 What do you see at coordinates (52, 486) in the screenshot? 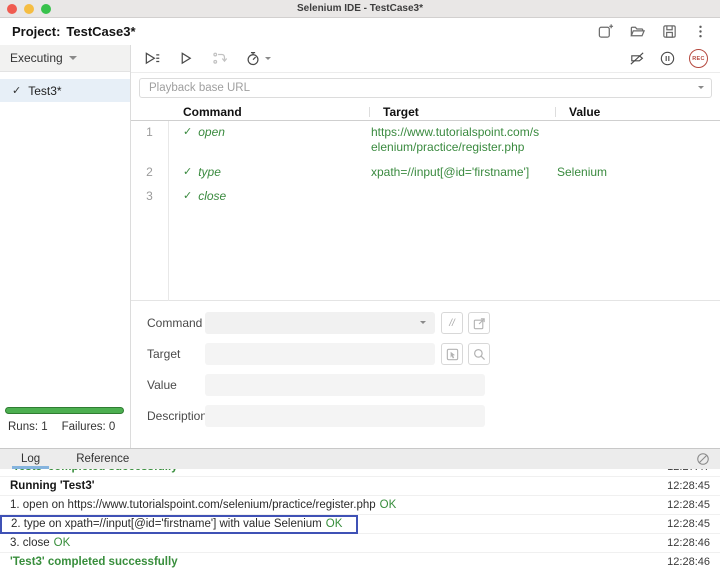
I see `log-text: Running 'Test3'` at bounding box center [52, 486].